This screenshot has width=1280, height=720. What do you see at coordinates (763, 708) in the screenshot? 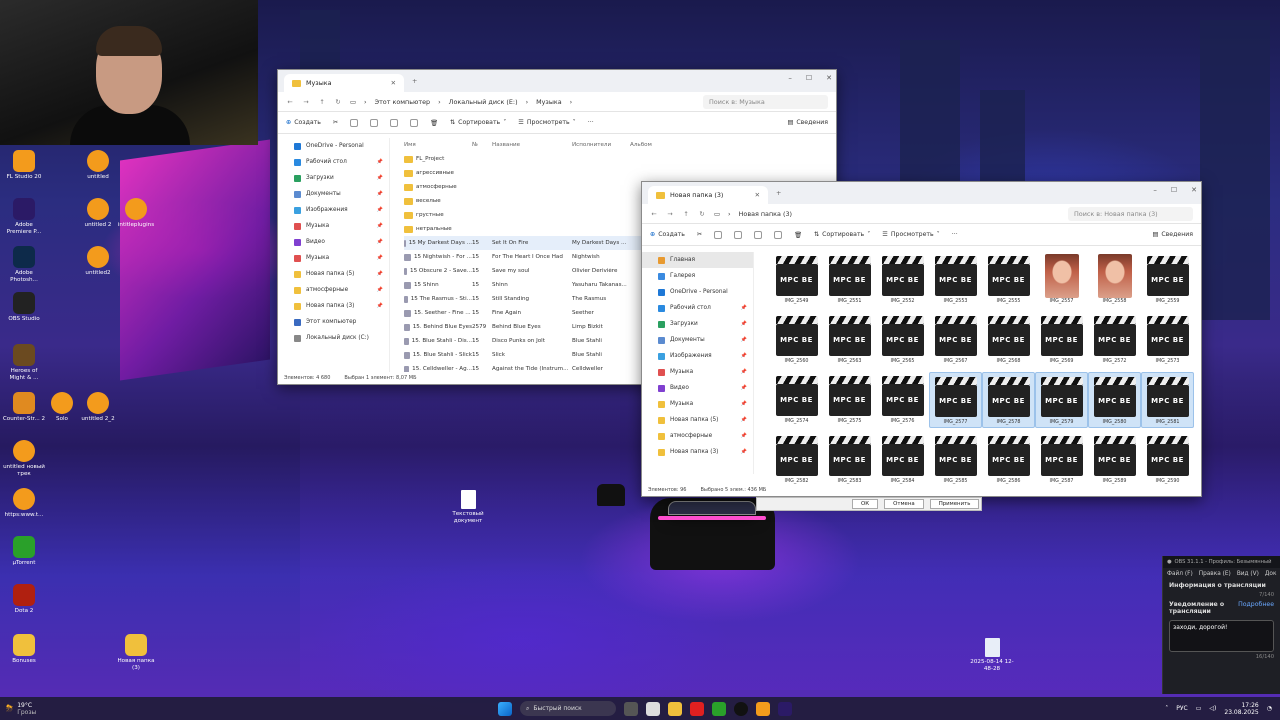
I see `fl-studio-taskbar-icon` at bounding box center [763, 708].